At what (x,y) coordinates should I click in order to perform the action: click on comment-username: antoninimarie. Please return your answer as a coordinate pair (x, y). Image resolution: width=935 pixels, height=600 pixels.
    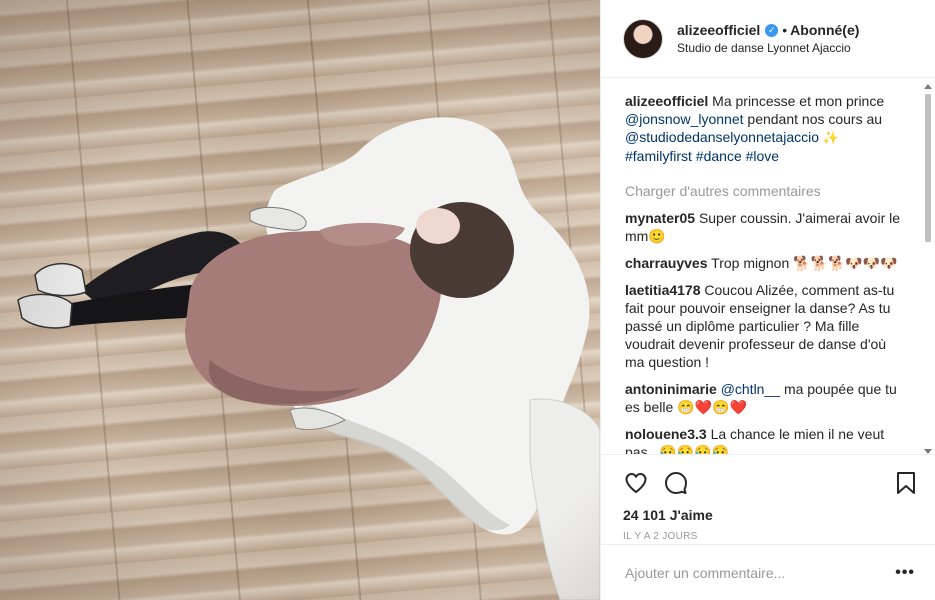
    Looking at the image, I should click on (671, 389).